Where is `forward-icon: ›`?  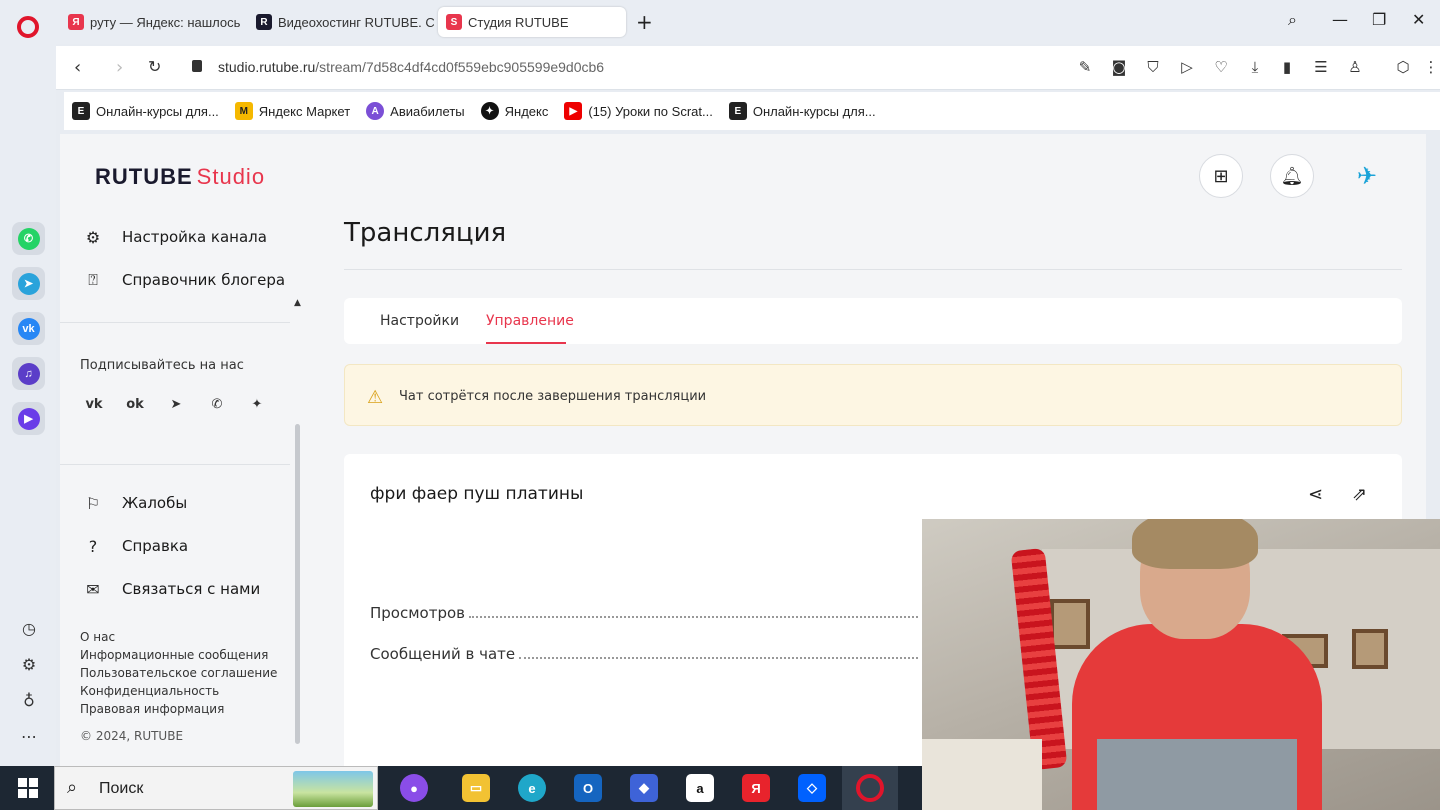
forward-icon: › is located at coordinates (119, 67).